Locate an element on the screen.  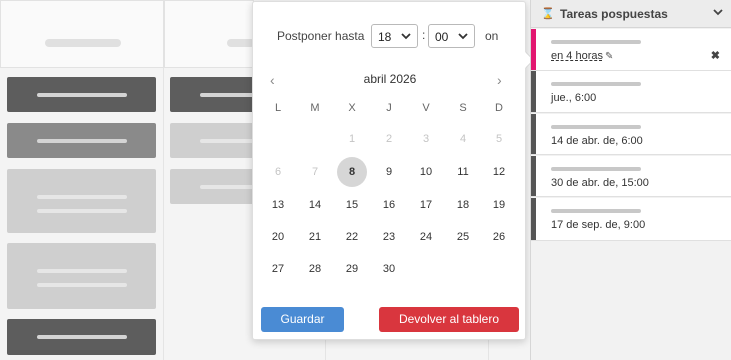
calendar-day: 18 is located at coordinates (463, 205).